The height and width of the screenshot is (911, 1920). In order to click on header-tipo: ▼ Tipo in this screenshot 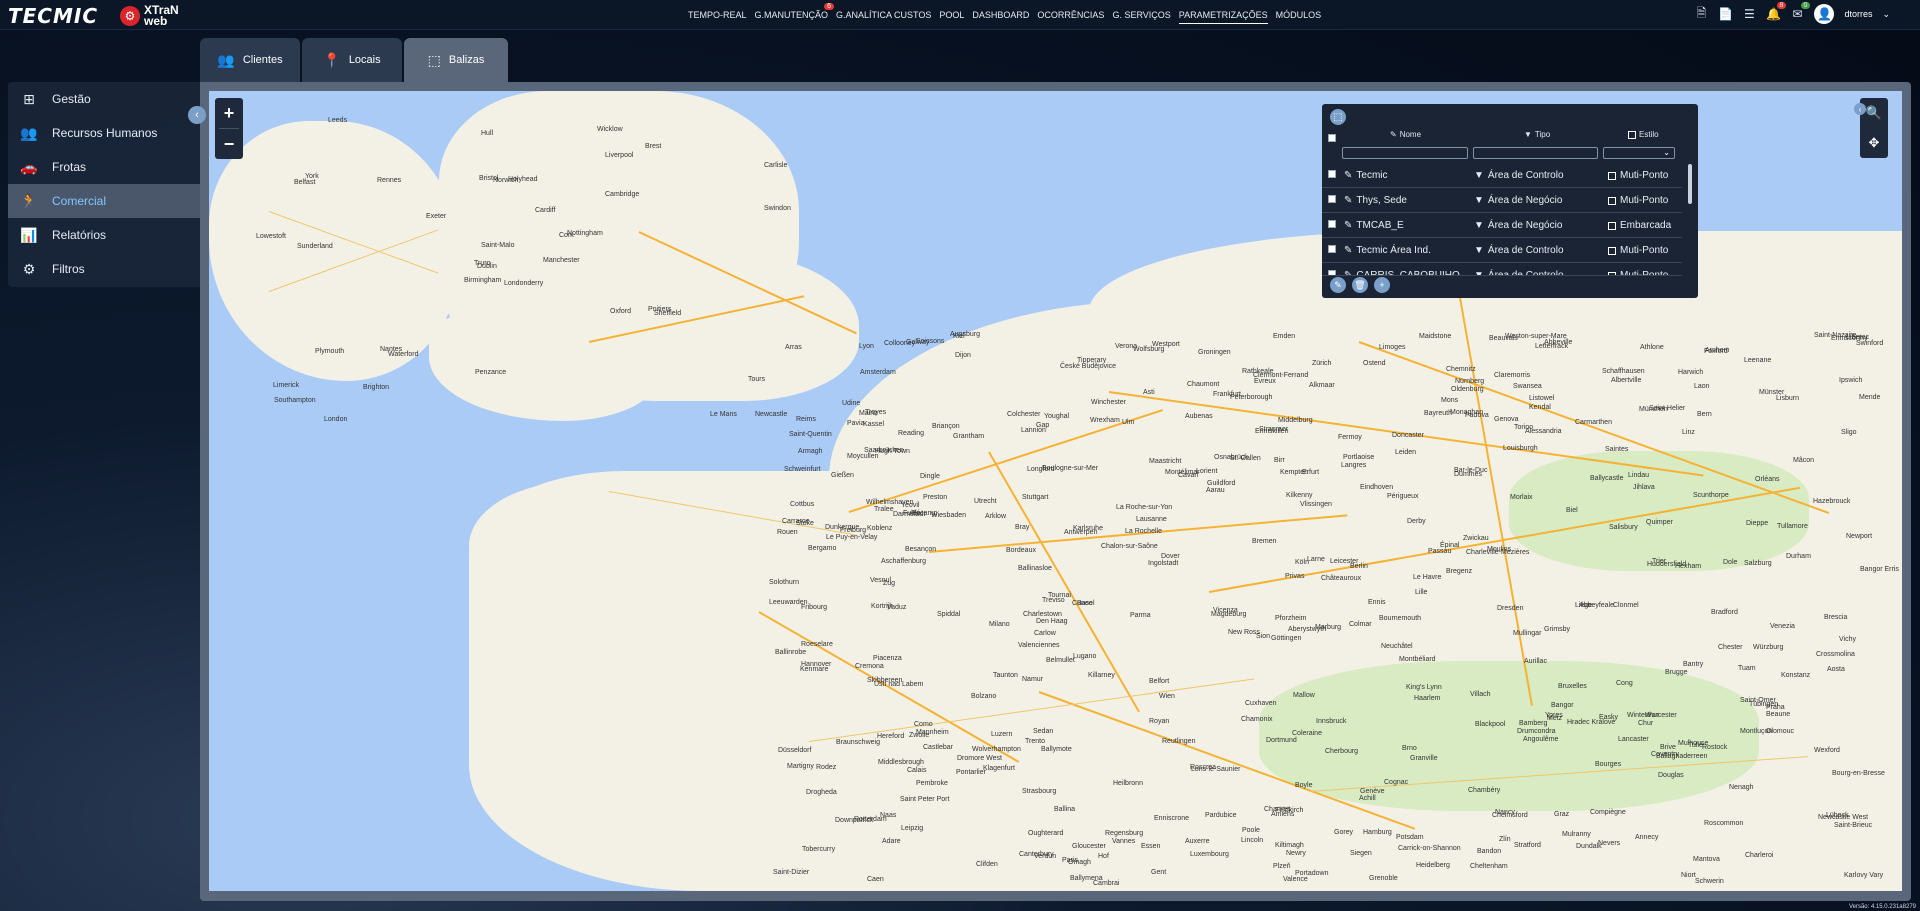, I will do `click(1537, 134)`.